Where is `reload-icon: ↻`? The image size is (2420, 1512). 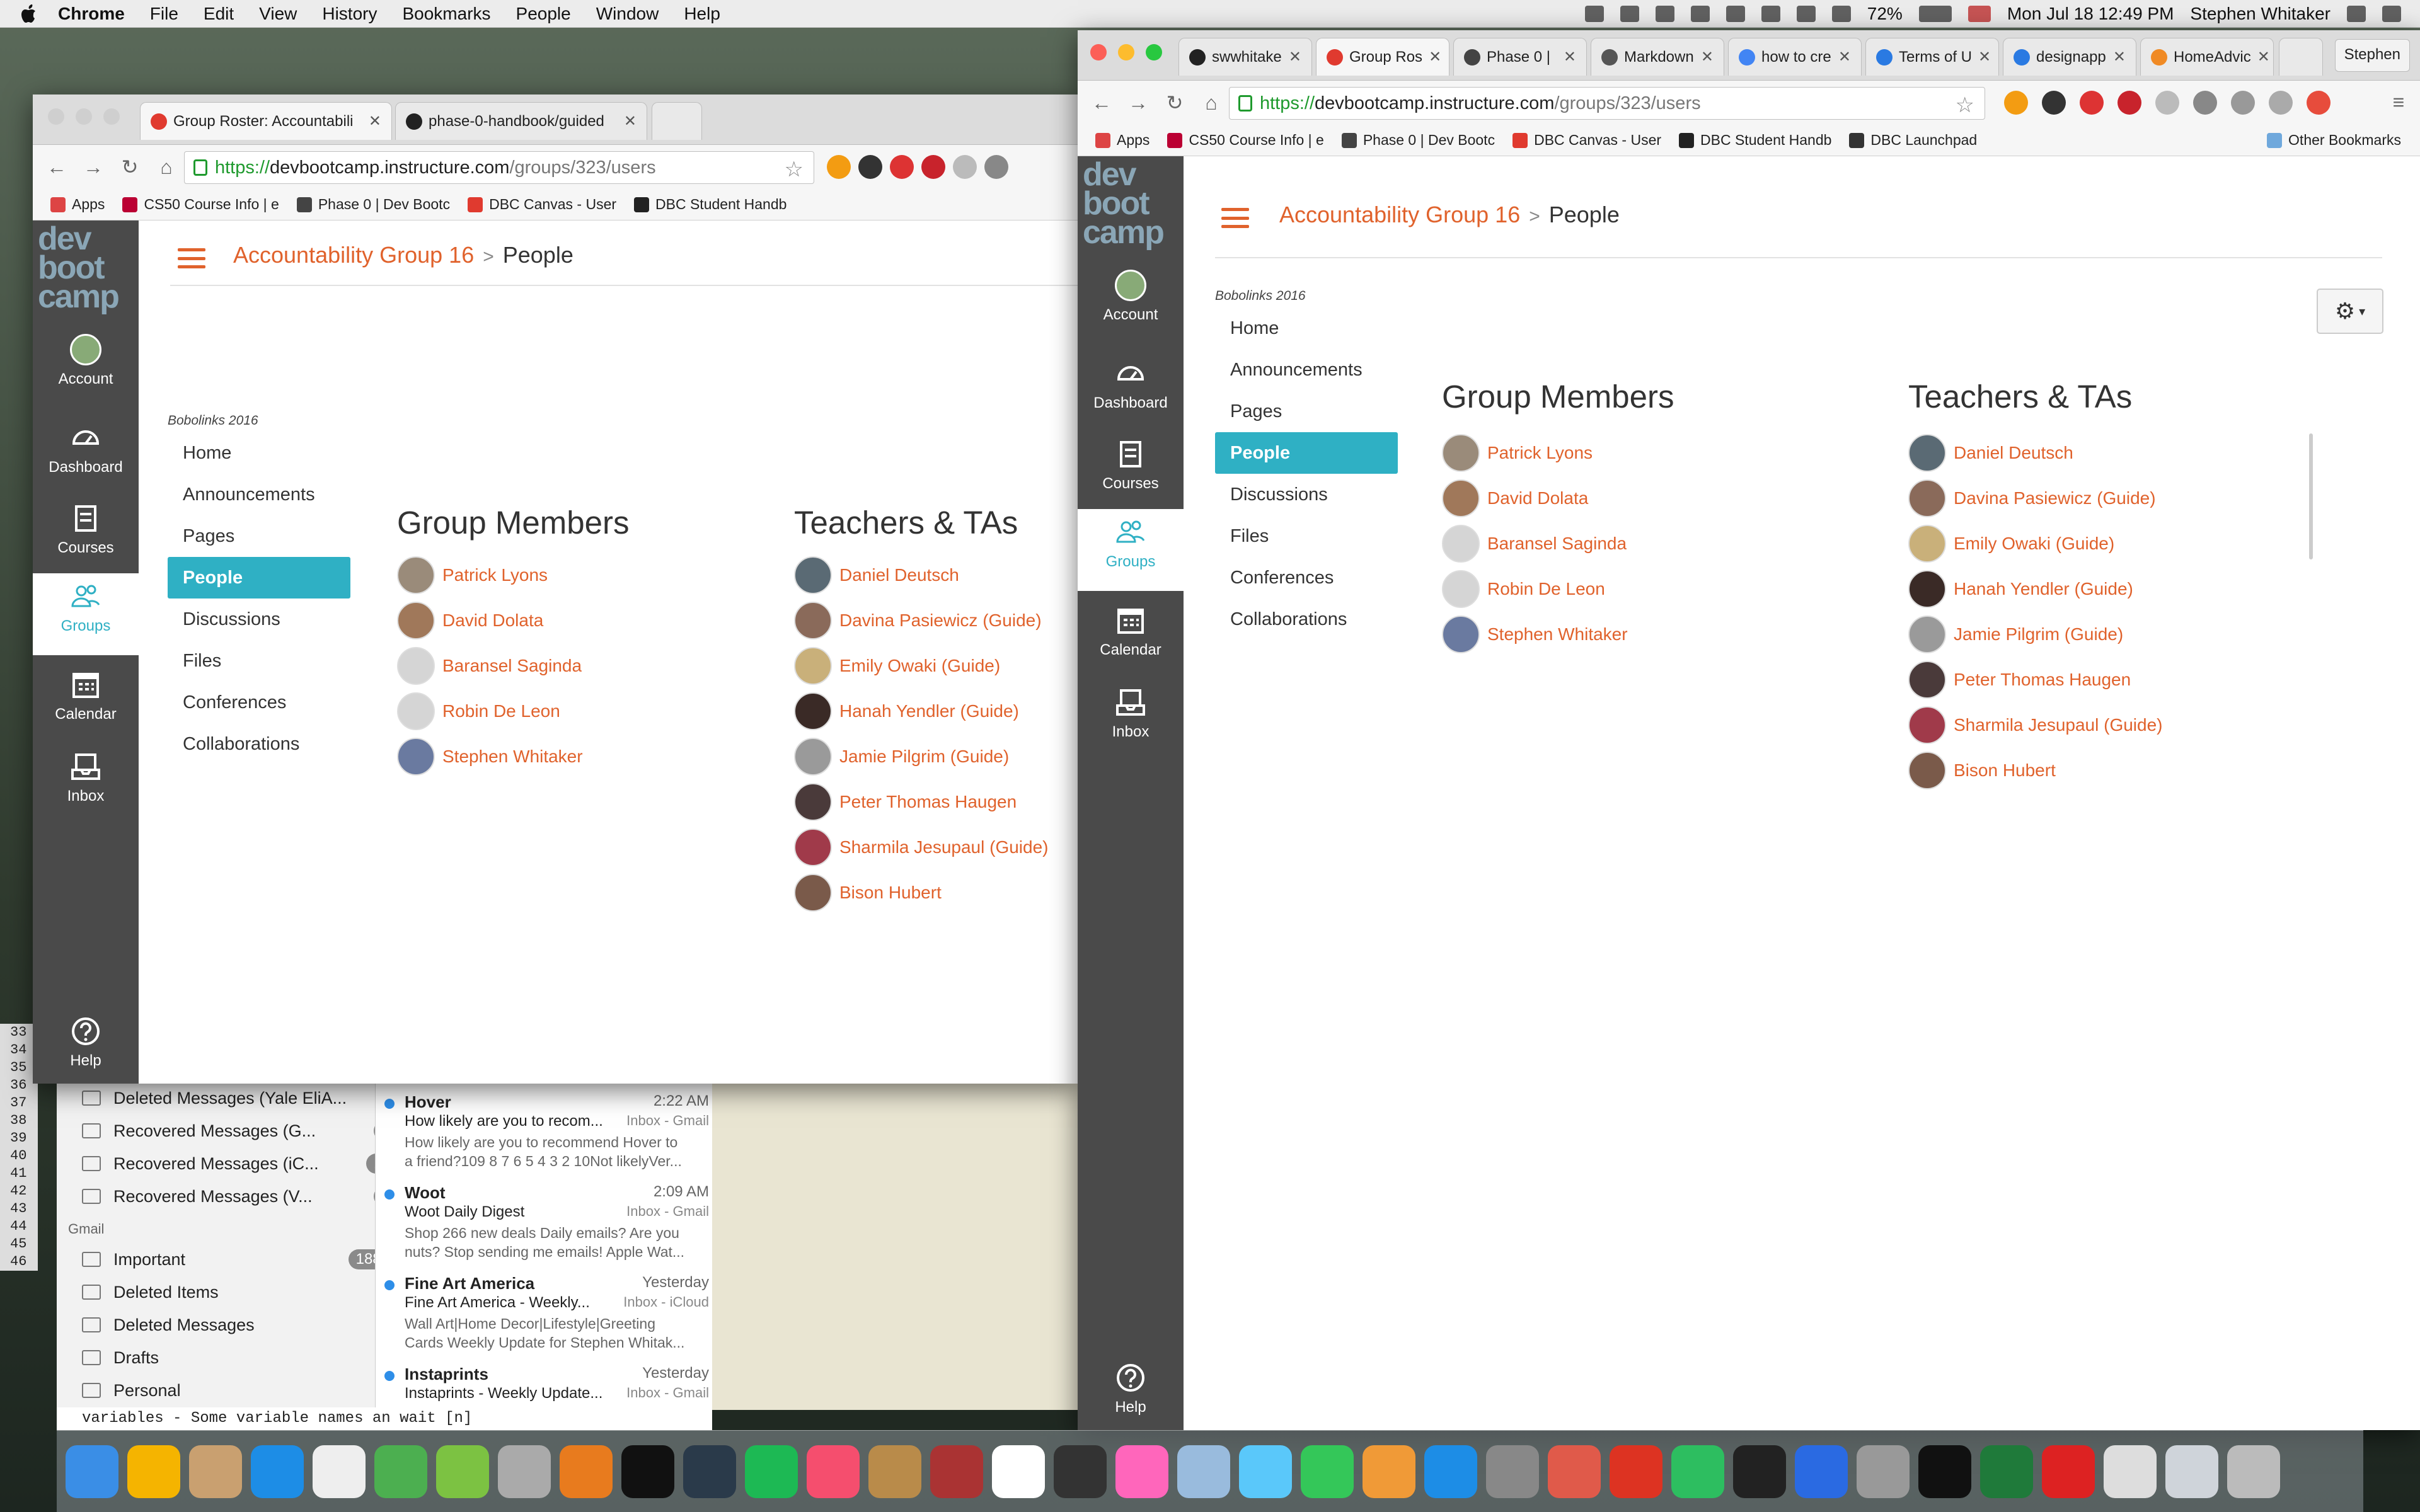 reload-icon: ↻ is located at coordinates (130, 167).